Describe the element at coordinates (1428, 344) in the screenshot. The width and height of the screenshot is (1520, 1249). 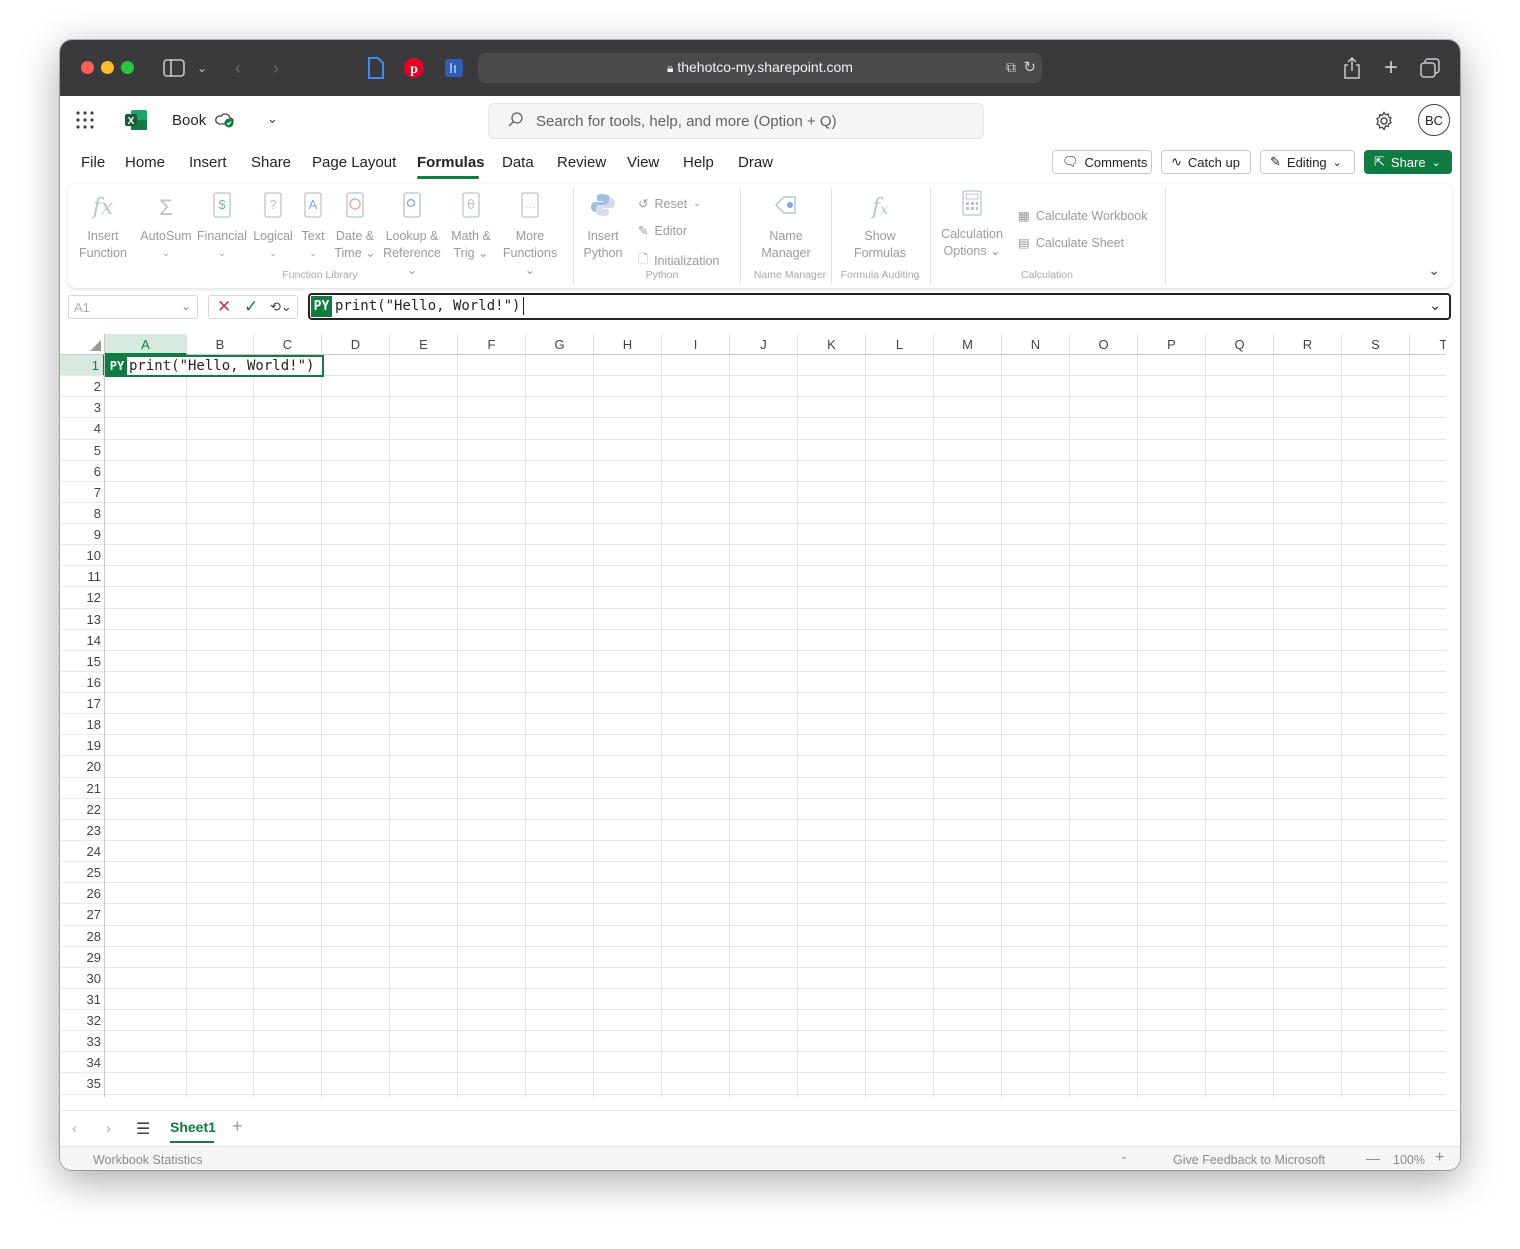
I see `column-header-t: T` at that location.